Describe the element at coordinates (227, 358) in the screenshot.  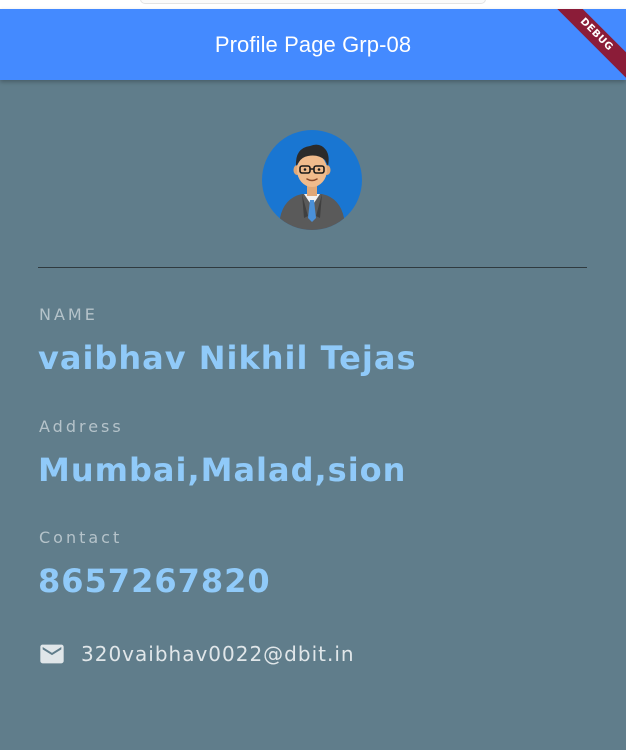
I see `name-value: vaibhav Nikhil Tejas` at that location.